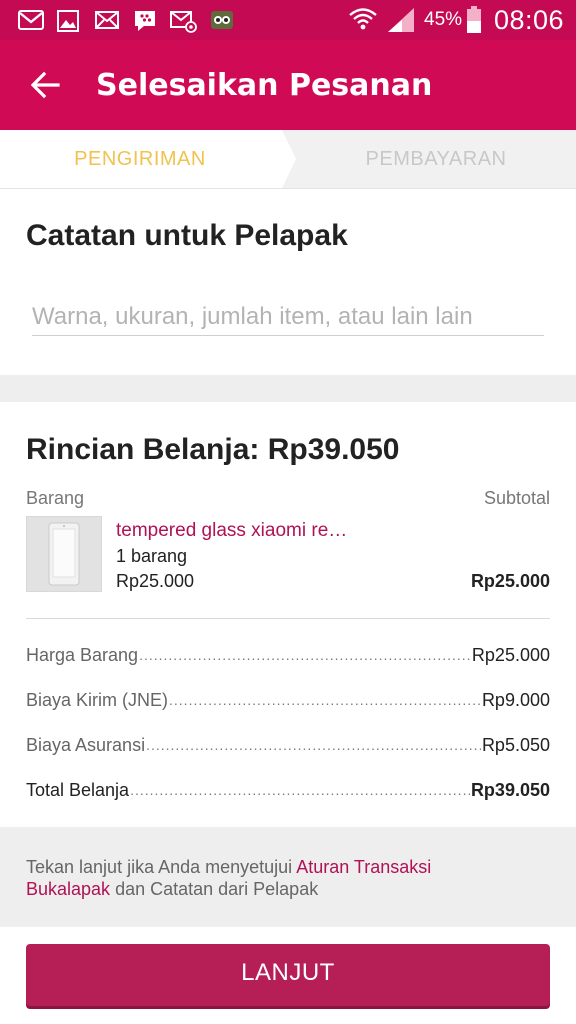 Image resolution: width=576 pixels, height=1024 pixels. I want to click on divider, so click(288, 618).